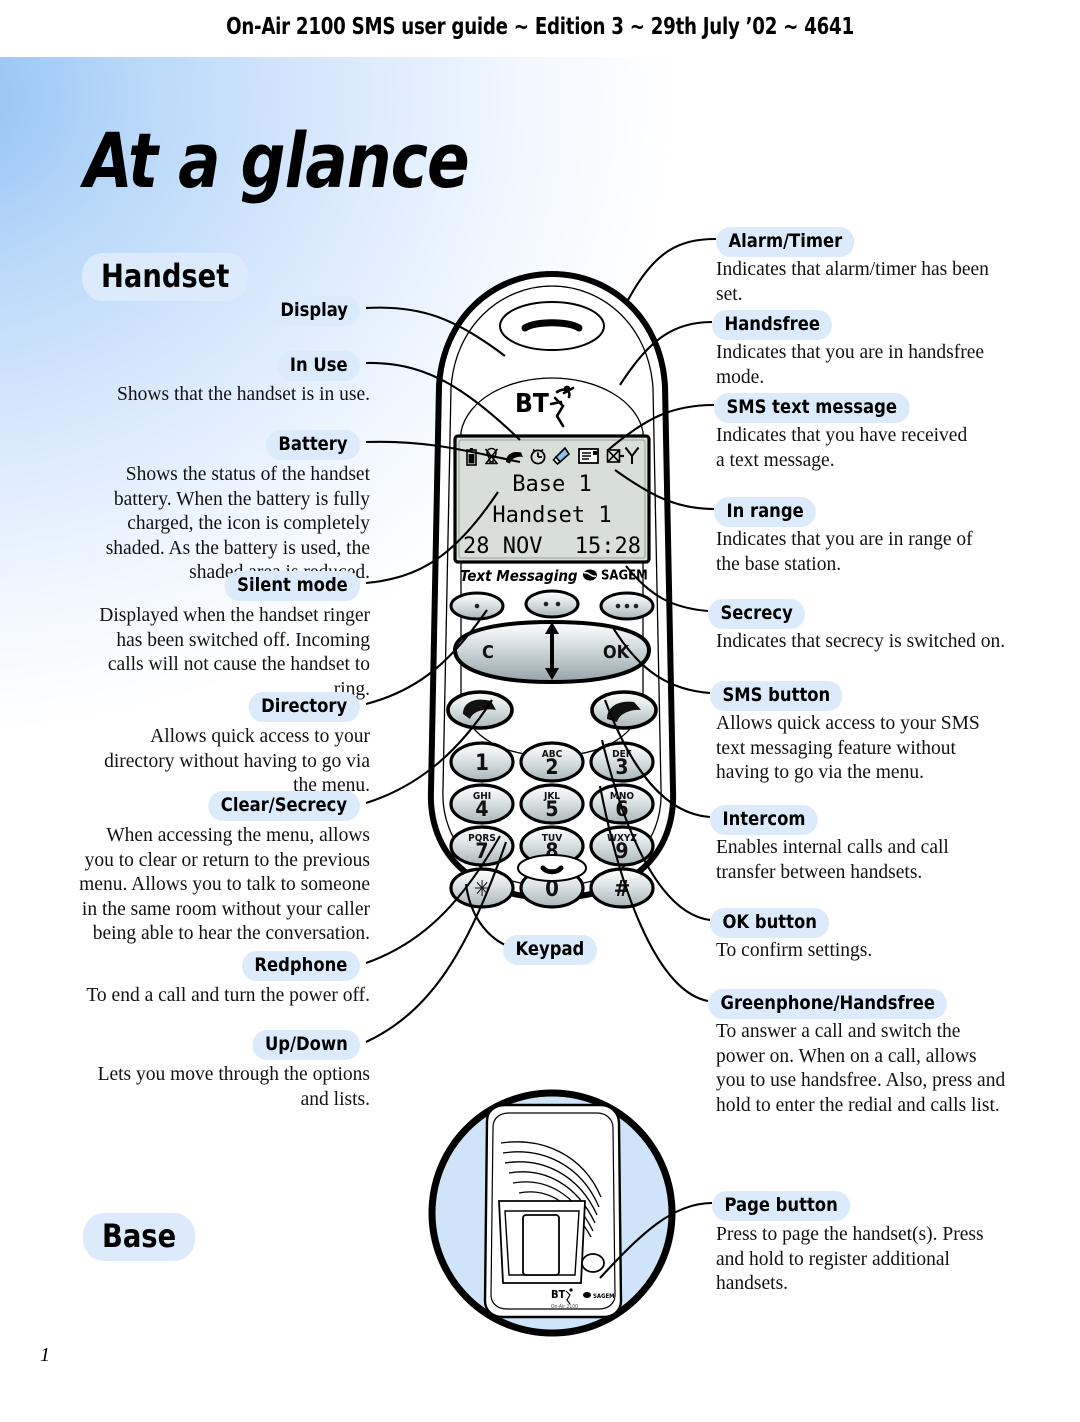 This screenshot has height=1422, width=1080. Describe the element at coordinates (812, 408) in the screenshot. I see `callout-label-sms-text-message: SMS text message` at that location.